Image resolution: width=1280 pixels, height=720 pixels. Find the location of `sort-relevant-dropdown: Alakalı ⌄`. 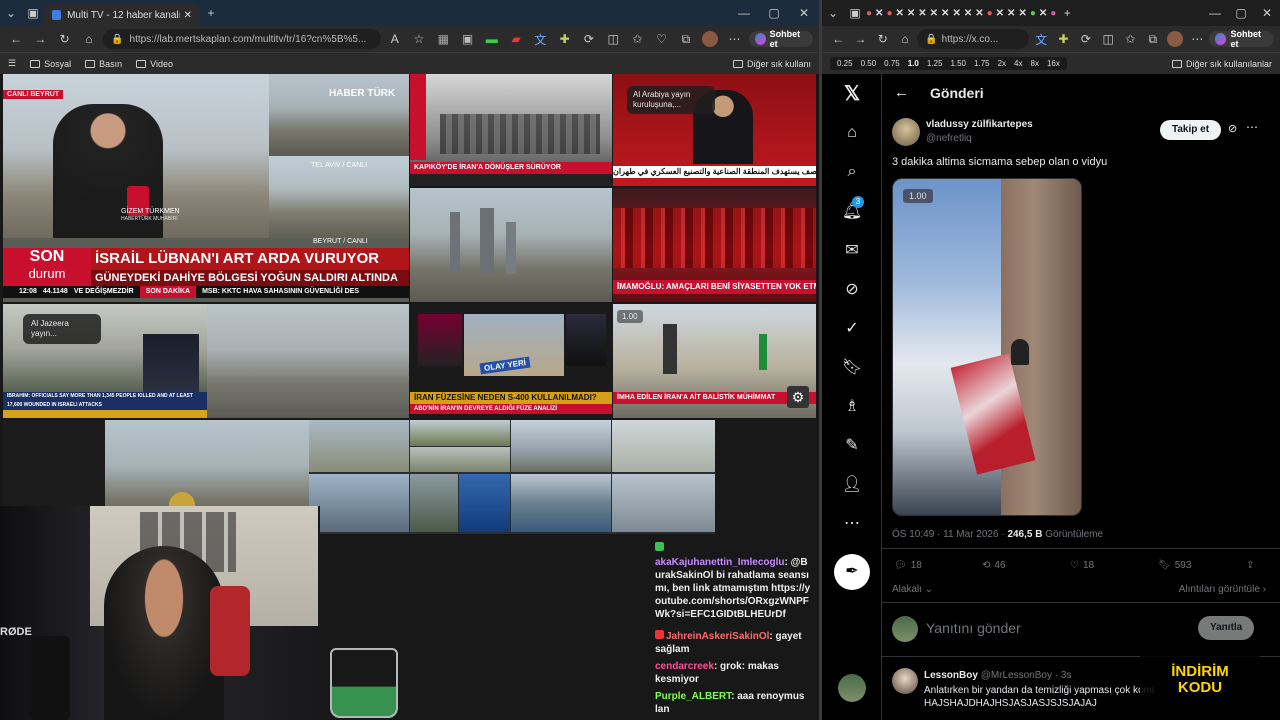

sort-relevant-dropdown: Alakalı ⌄ is located at coordinates (912, 589).